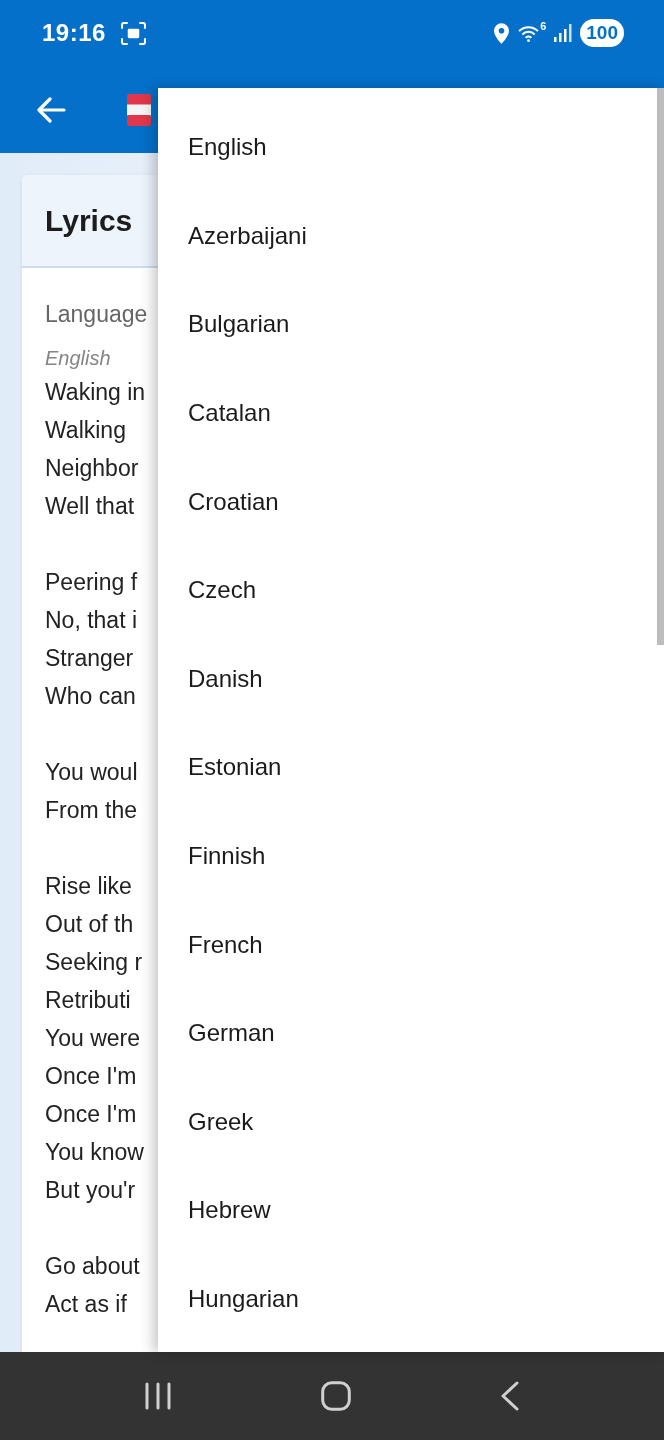  I want to click on menu-item: Finnish, so click(222, 856).